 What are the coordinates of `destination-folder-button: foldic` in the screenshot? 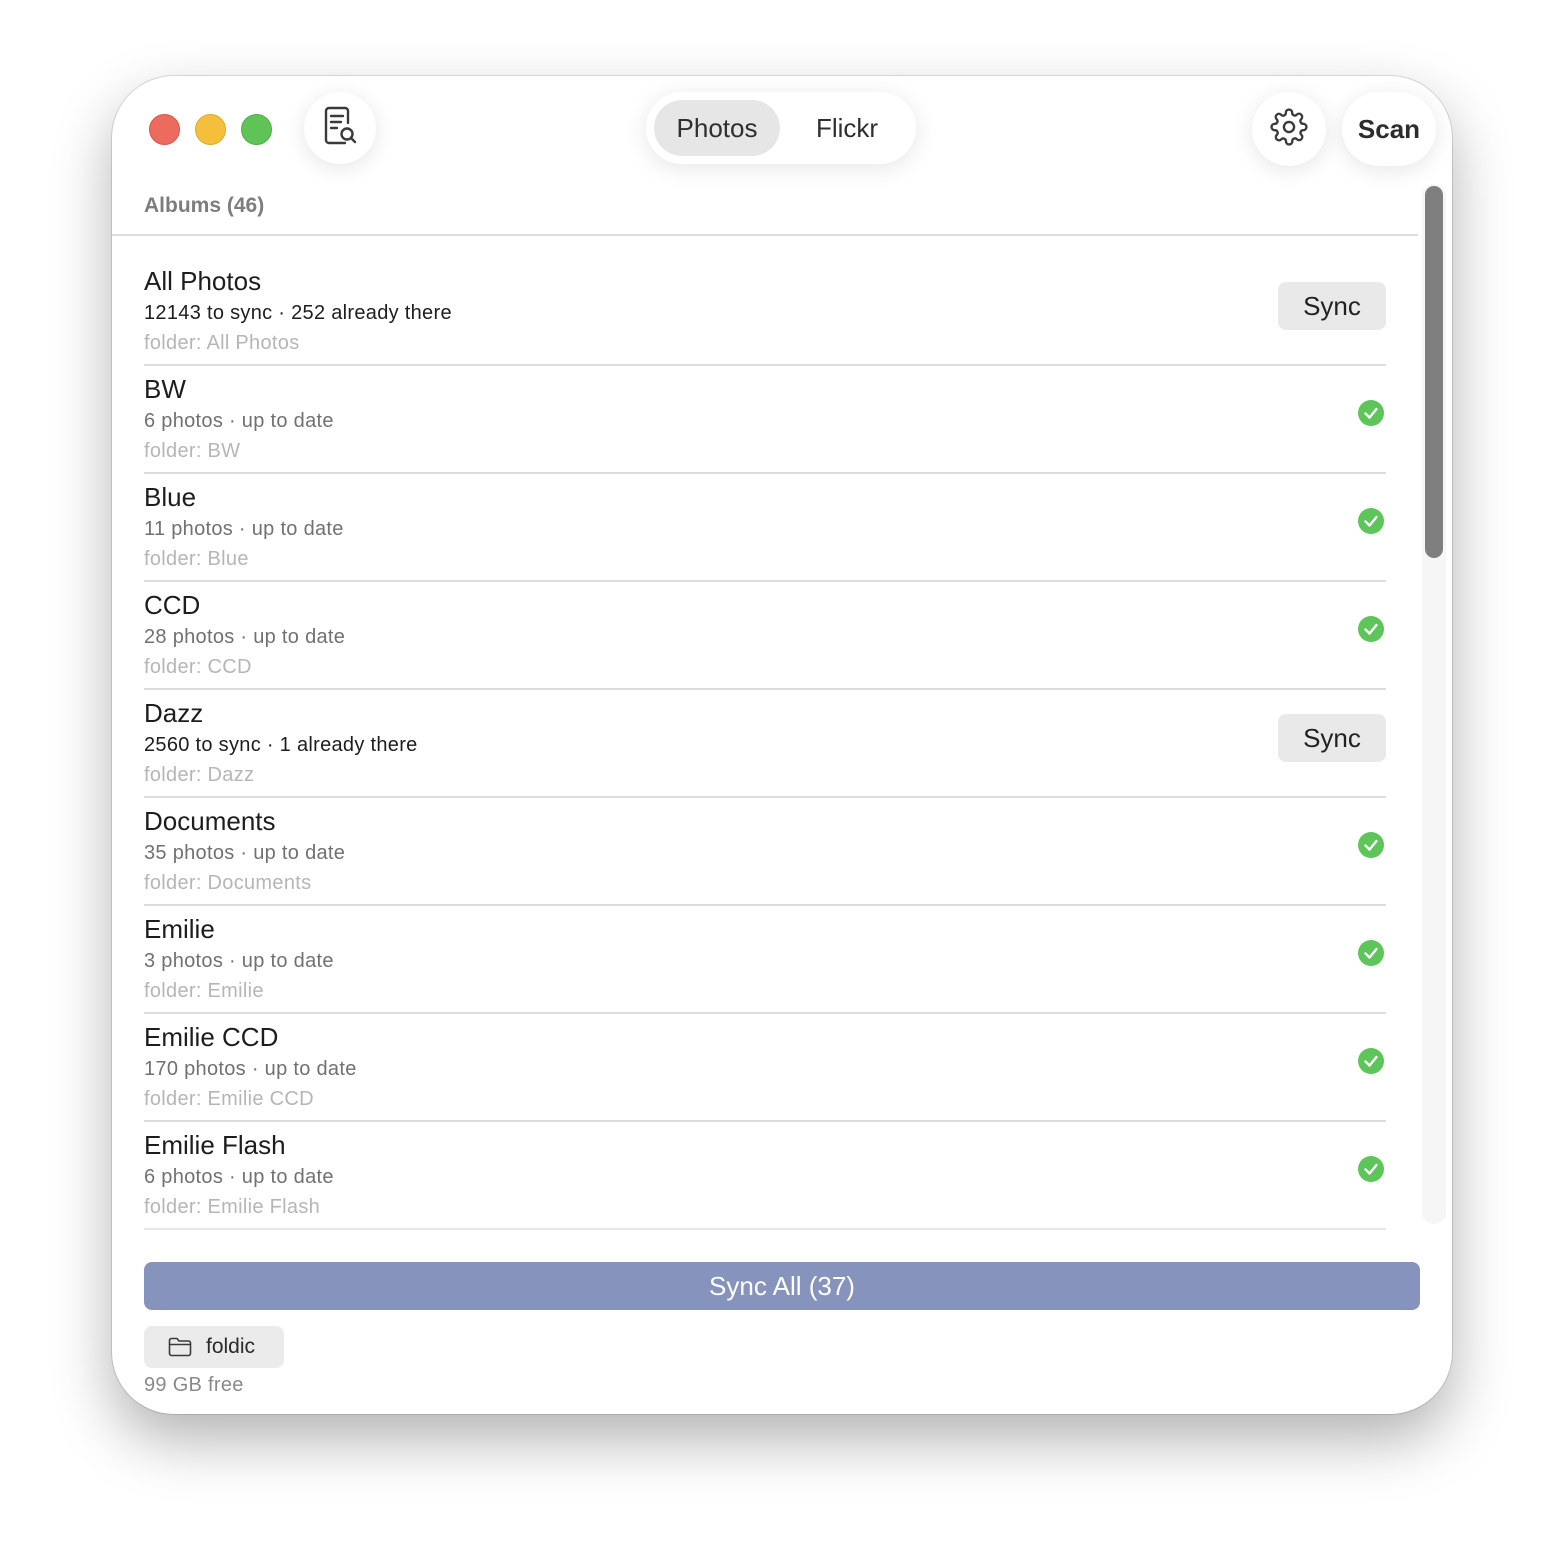 It's located at (214, 1347).